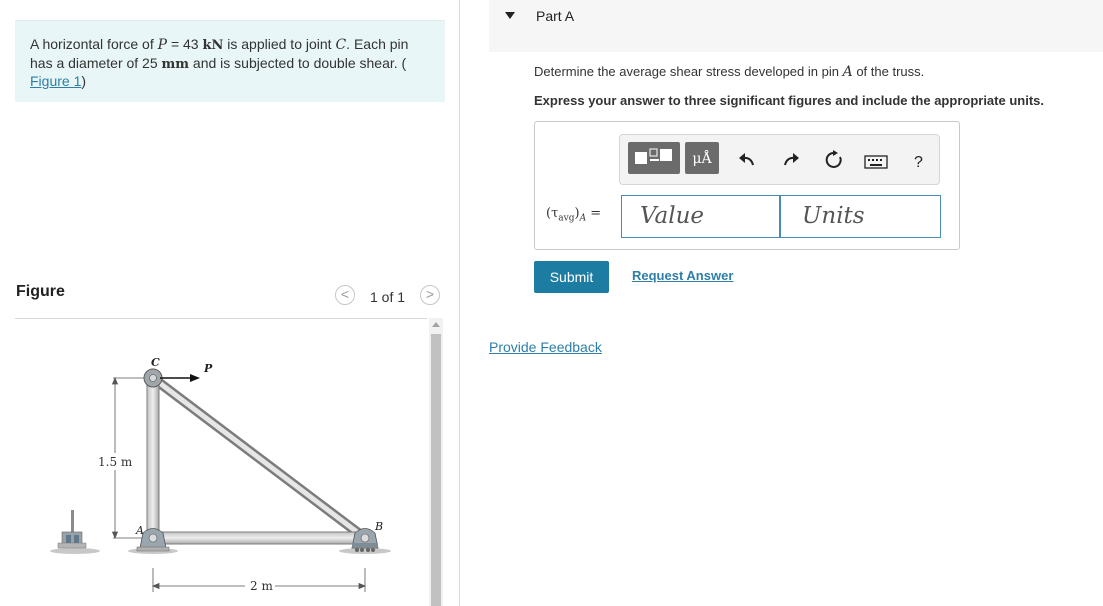 The height and width of the screenshot is (606, 1103). I want to click on keyboard-icon, so click(876, 162).